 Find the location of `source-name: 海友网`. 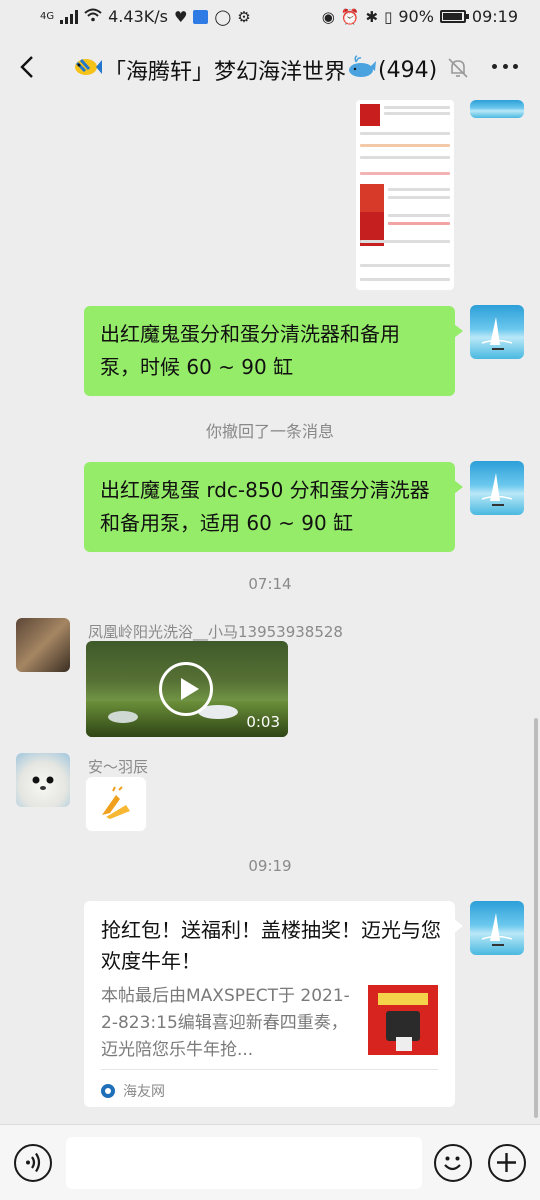

source-name: 海友网 is located at coordinates (144, 1092).